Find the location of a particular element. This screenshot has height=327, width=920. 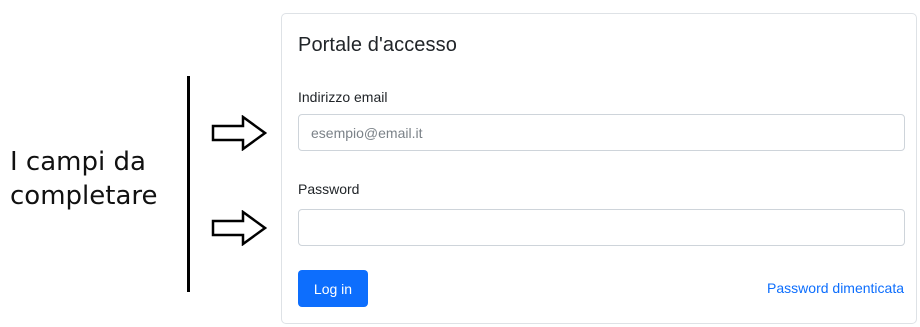

annotation-divider is located at coordinates (188, 184).